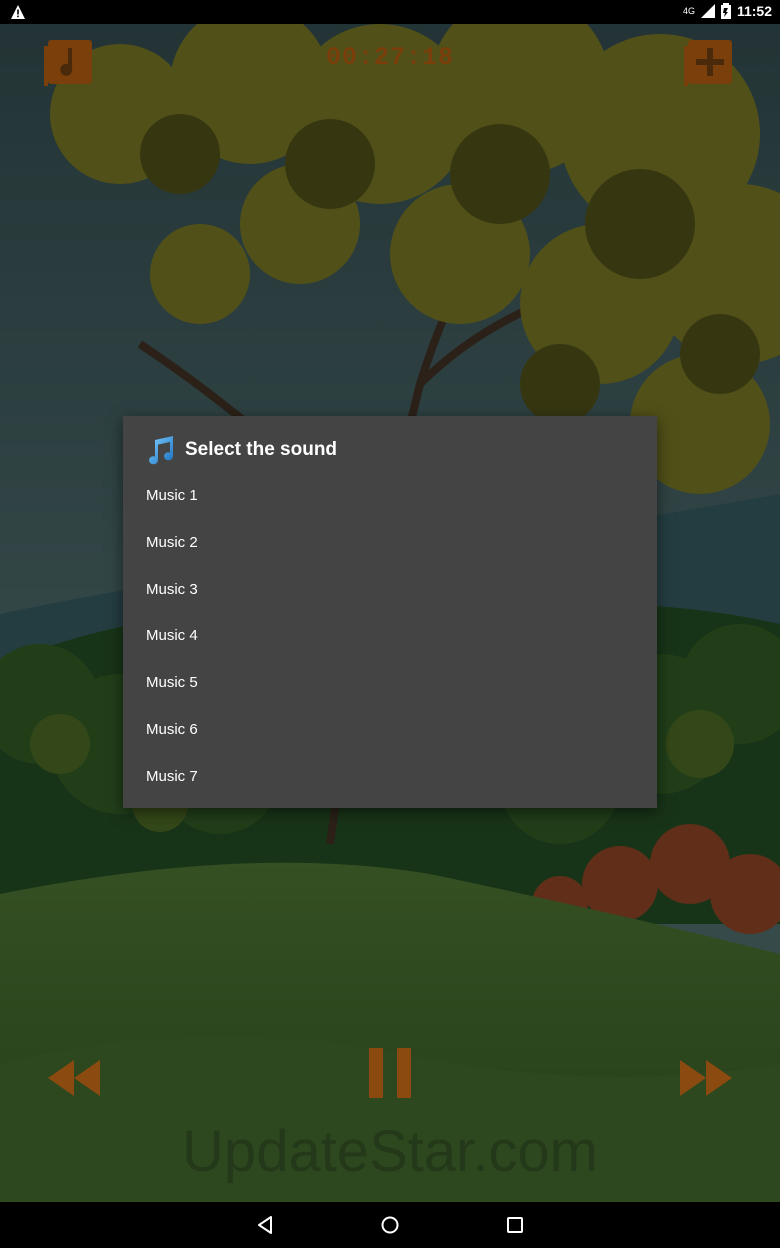 The width and height of the screenshot is (780, 1248). Describe the element at coordinates (390, 12) in the screenshot. I see `status-bar: 4G 11:52` at that location.